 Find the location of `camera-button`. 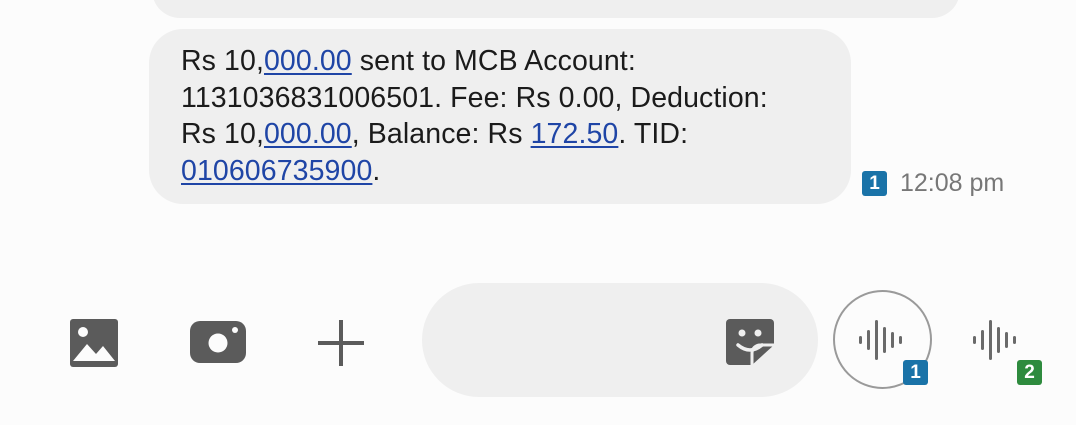

camera-button is located at coordinates (218, 342).